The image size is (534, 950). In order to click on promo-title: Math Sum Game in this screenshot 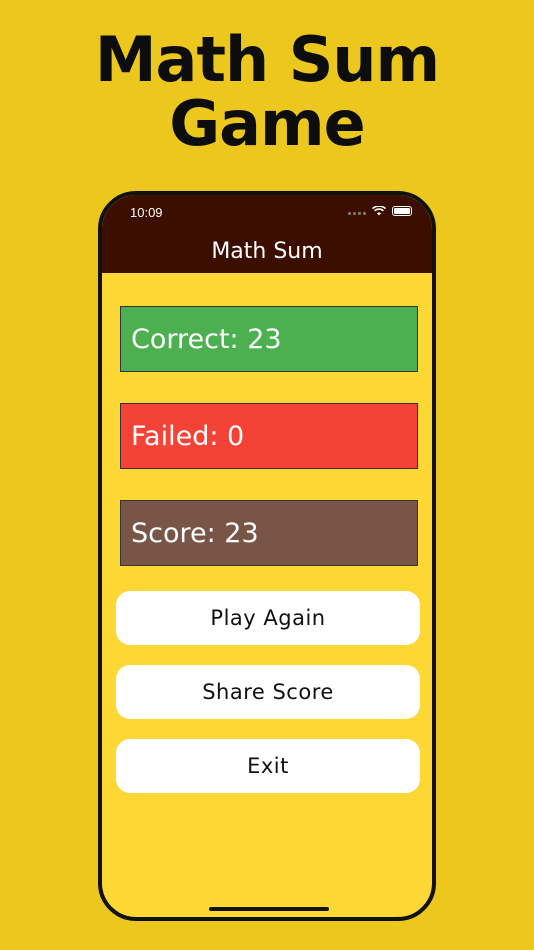, I will do `click(267, 92)`.